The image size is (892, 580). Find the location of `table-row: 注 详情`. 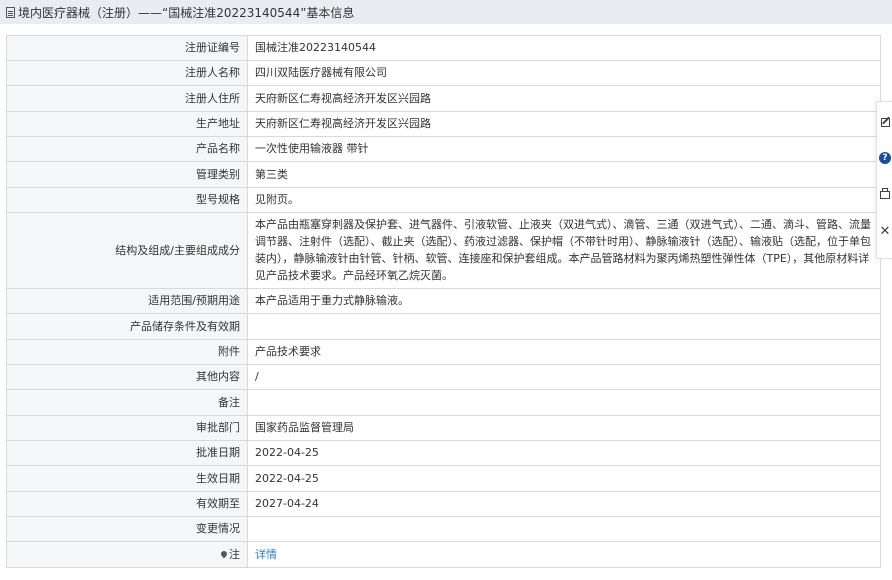

table-row: 注 详情 is located at coordinates (443, 554).